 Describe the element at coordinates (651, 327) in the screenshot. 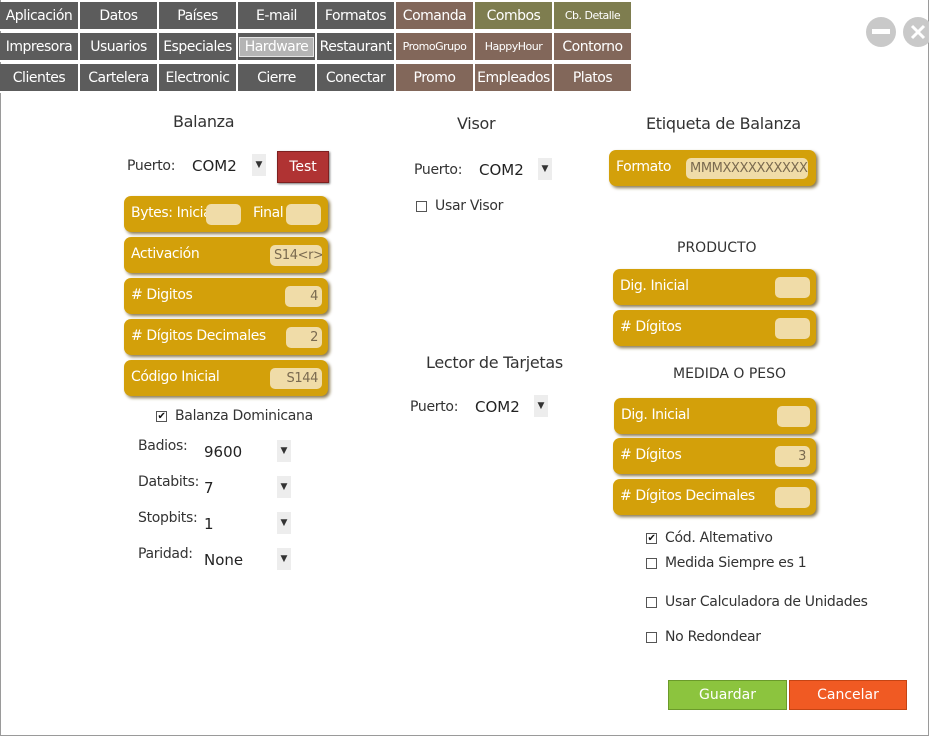

I see `prod-digitos-label: # Dígitos` at that location.